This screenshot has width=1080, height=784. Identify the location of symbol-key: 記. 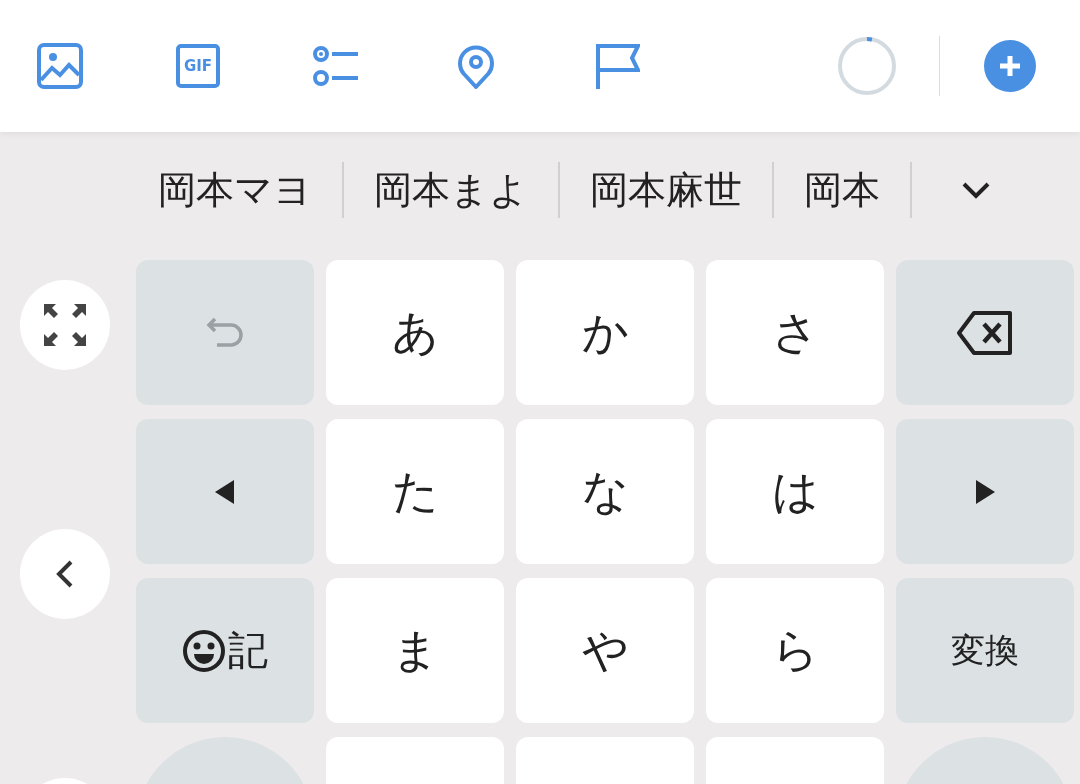
(225, 650).